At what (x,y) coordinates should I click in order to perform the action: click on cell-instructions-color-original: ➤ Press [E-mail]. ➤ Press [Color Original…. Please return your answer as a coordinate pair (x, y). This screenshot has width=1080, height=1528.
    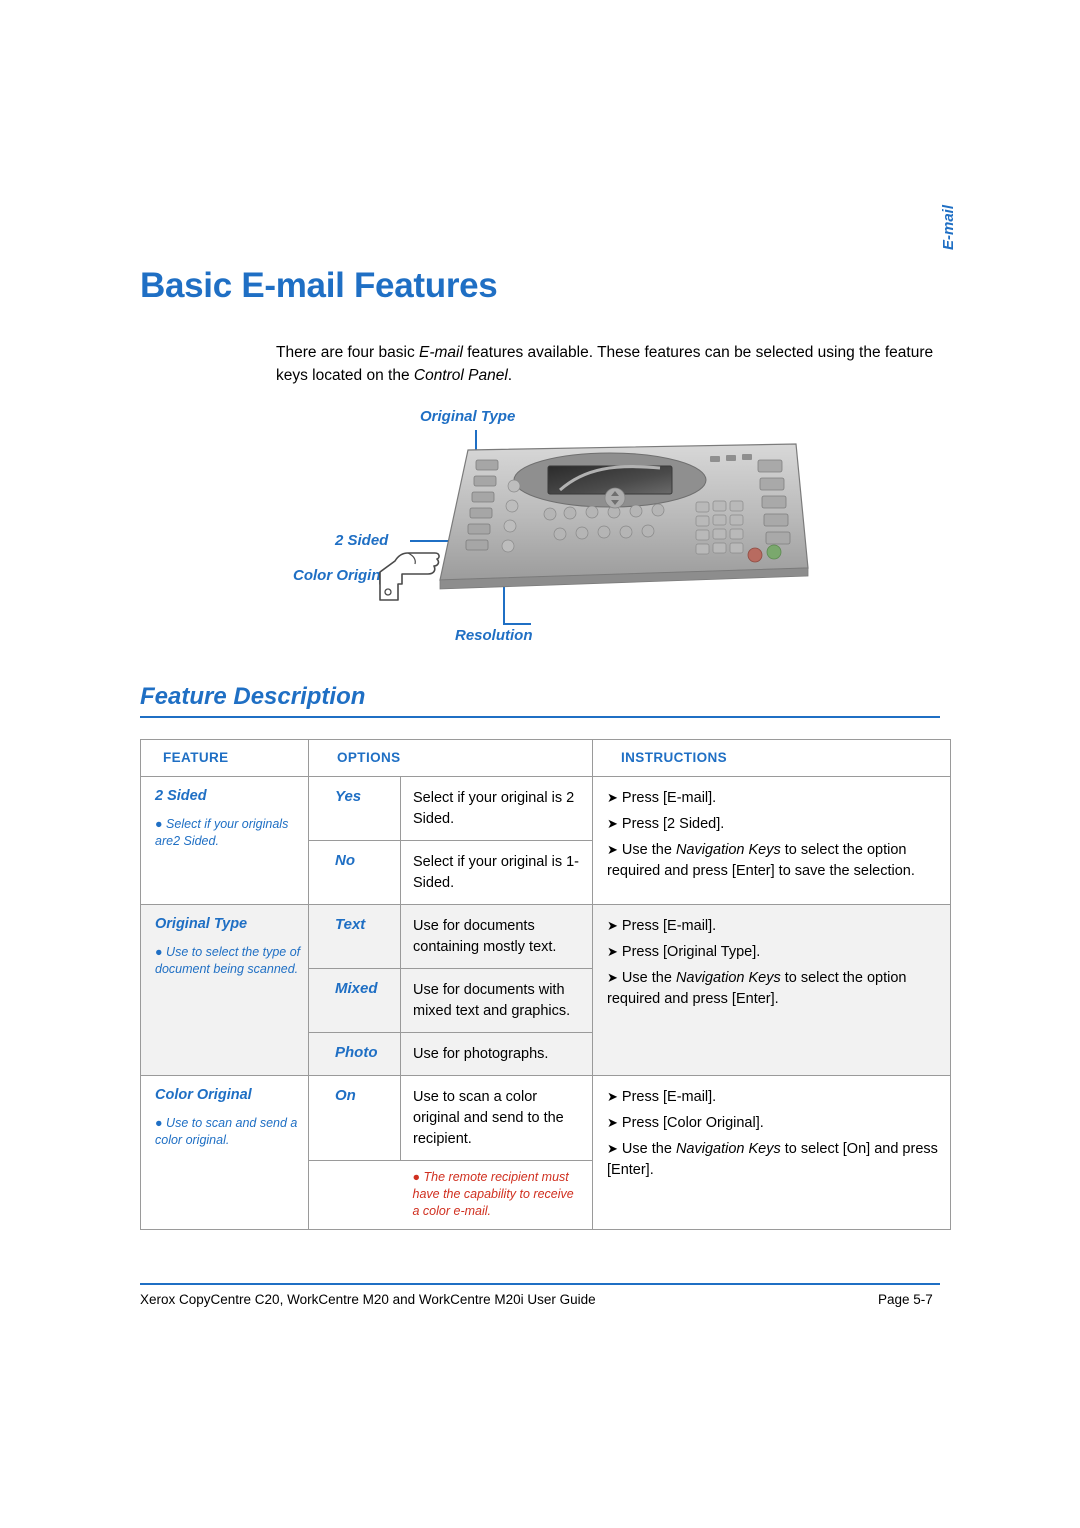
    Looking at the image, I should click on (771, 1152).